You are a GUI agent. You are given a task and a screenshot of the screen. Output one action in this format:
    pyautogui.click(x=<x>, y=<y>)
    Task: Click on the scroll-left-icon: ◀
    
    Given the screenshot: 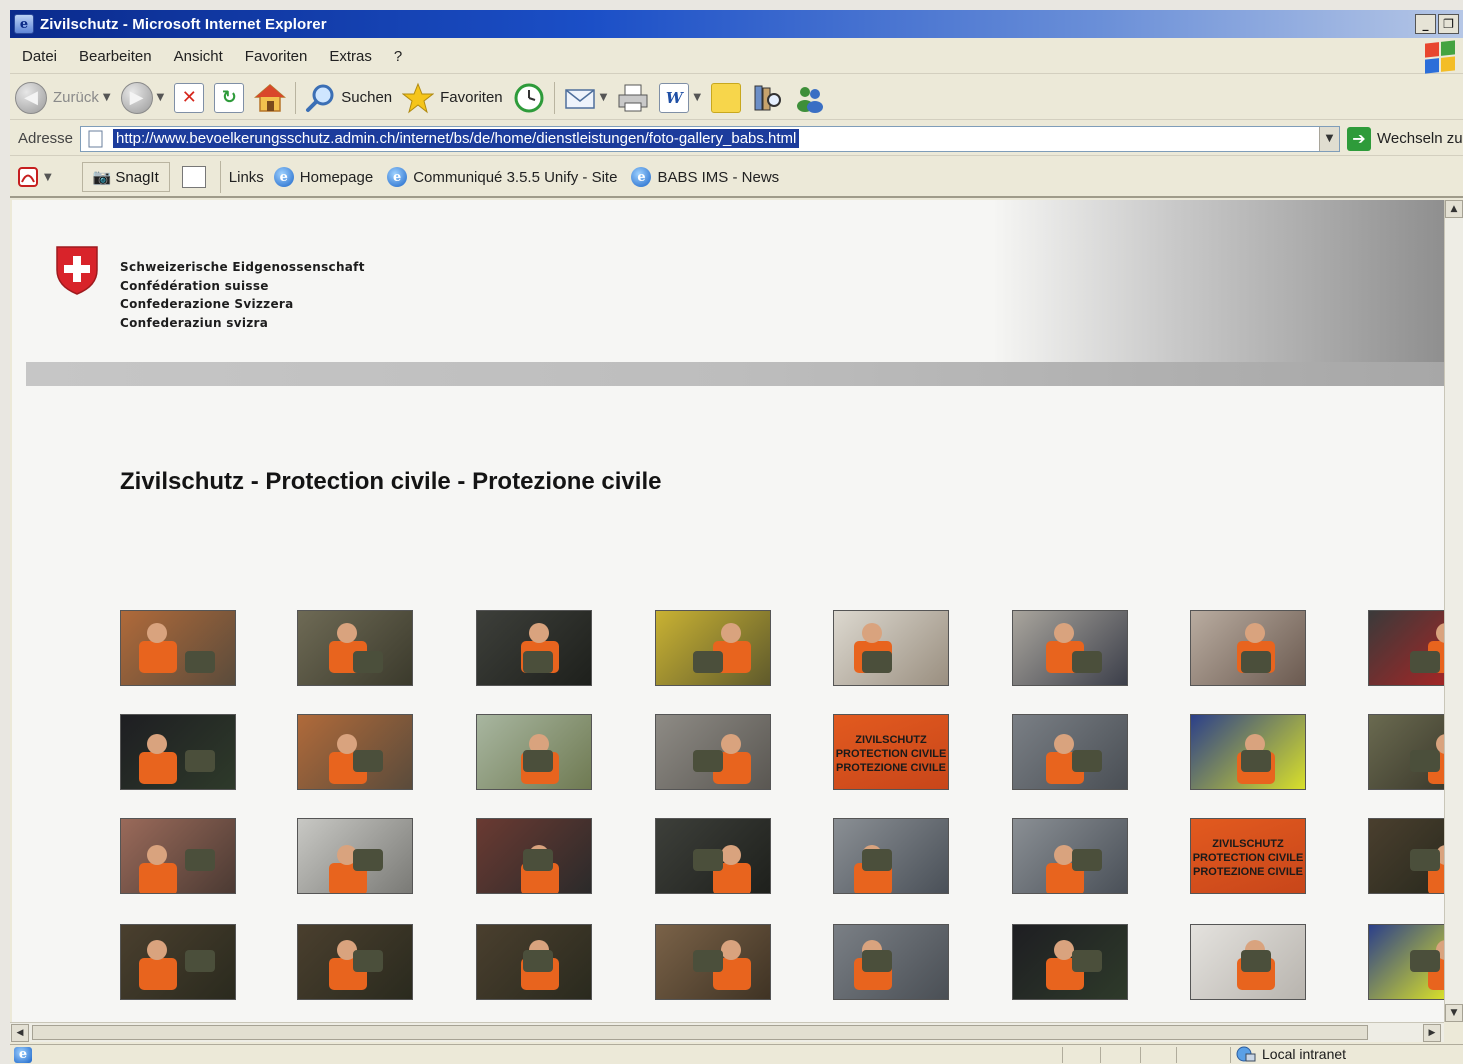 What is the action you would take?
    pyautogui.click(x=20, y=1033)
    